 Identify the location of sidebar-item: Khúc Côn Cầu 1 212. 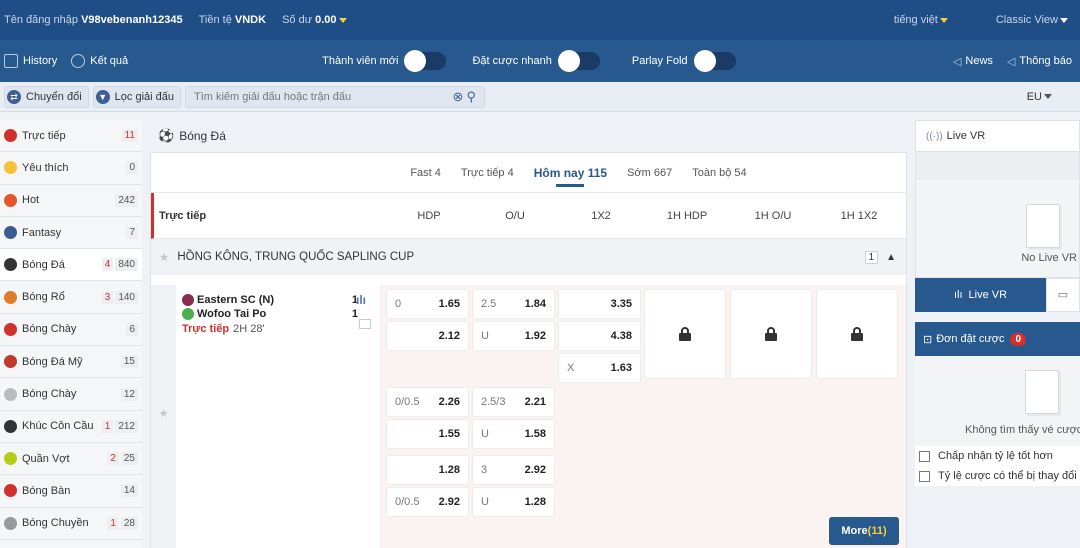
(71, 427).